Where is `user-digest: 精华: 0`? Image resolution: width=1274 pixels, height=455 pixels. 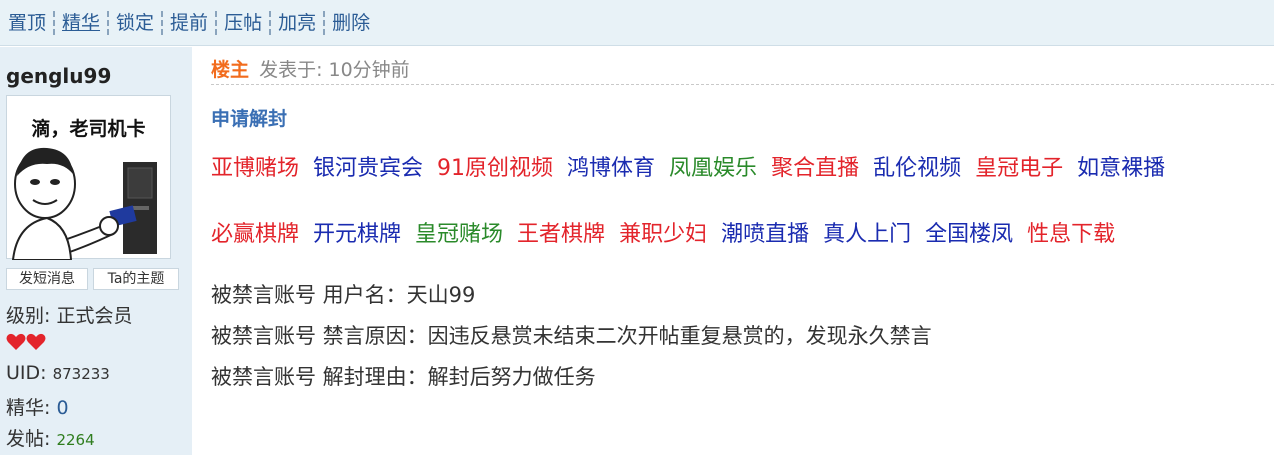
user-digest: 精华: 0 is located at coordinates (37, 406).